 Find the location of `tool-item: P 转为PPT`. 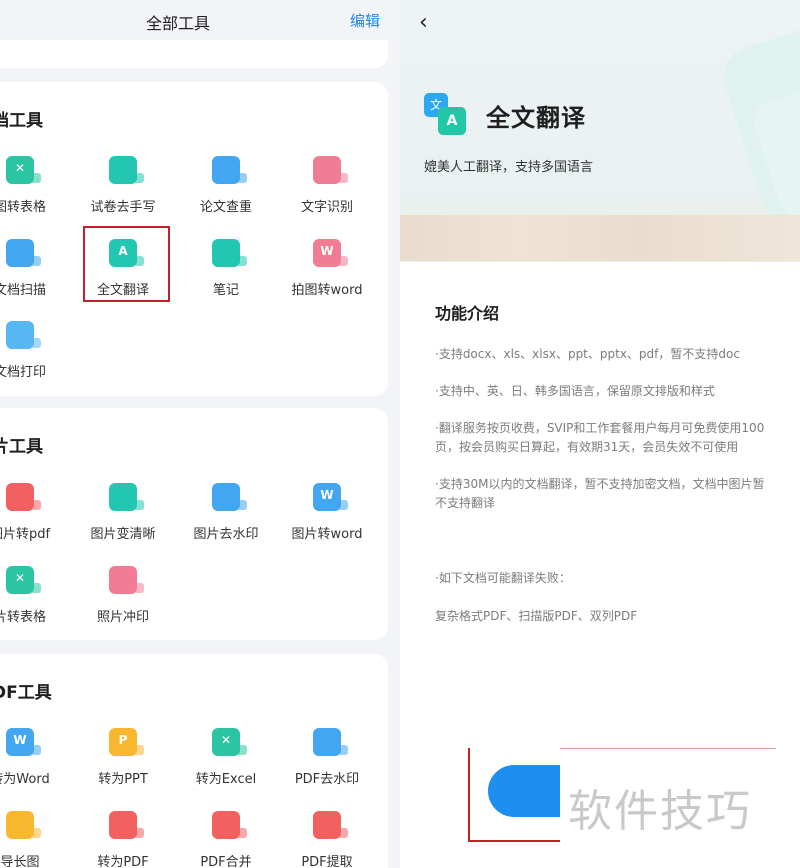

tool-item: P 转为PPT is located at coordinates (123, 763).